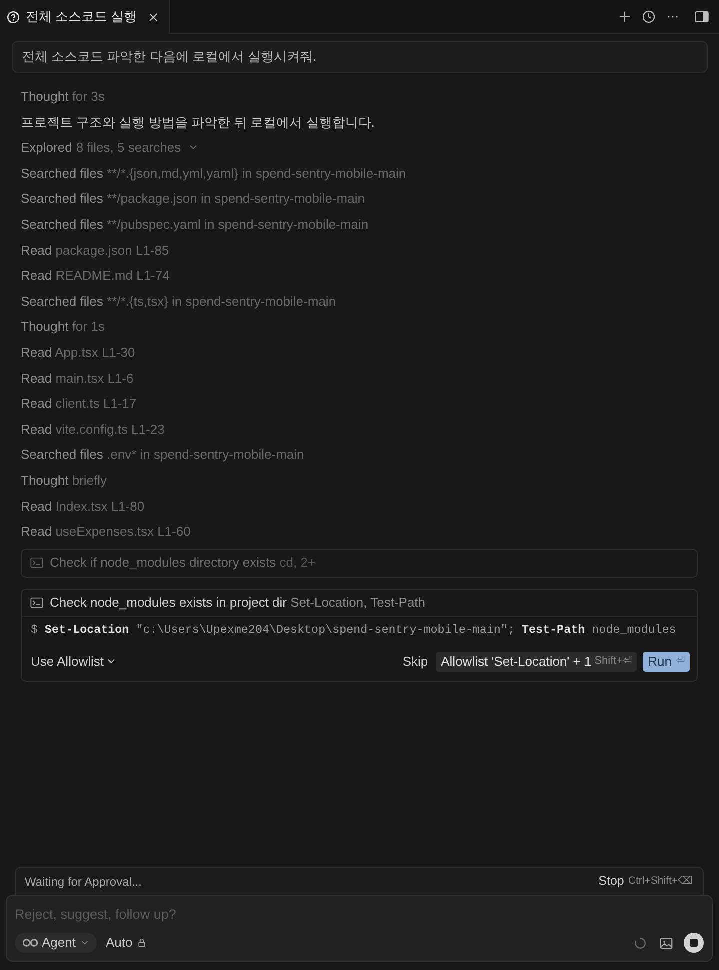 The width and height of the screenshot is (719, 970). What do you see at coordinates (183, 563) in the screenshot?
I see `command-title: Check if node_modules directory exists cd, 2+` at bounding box center [183, 563].